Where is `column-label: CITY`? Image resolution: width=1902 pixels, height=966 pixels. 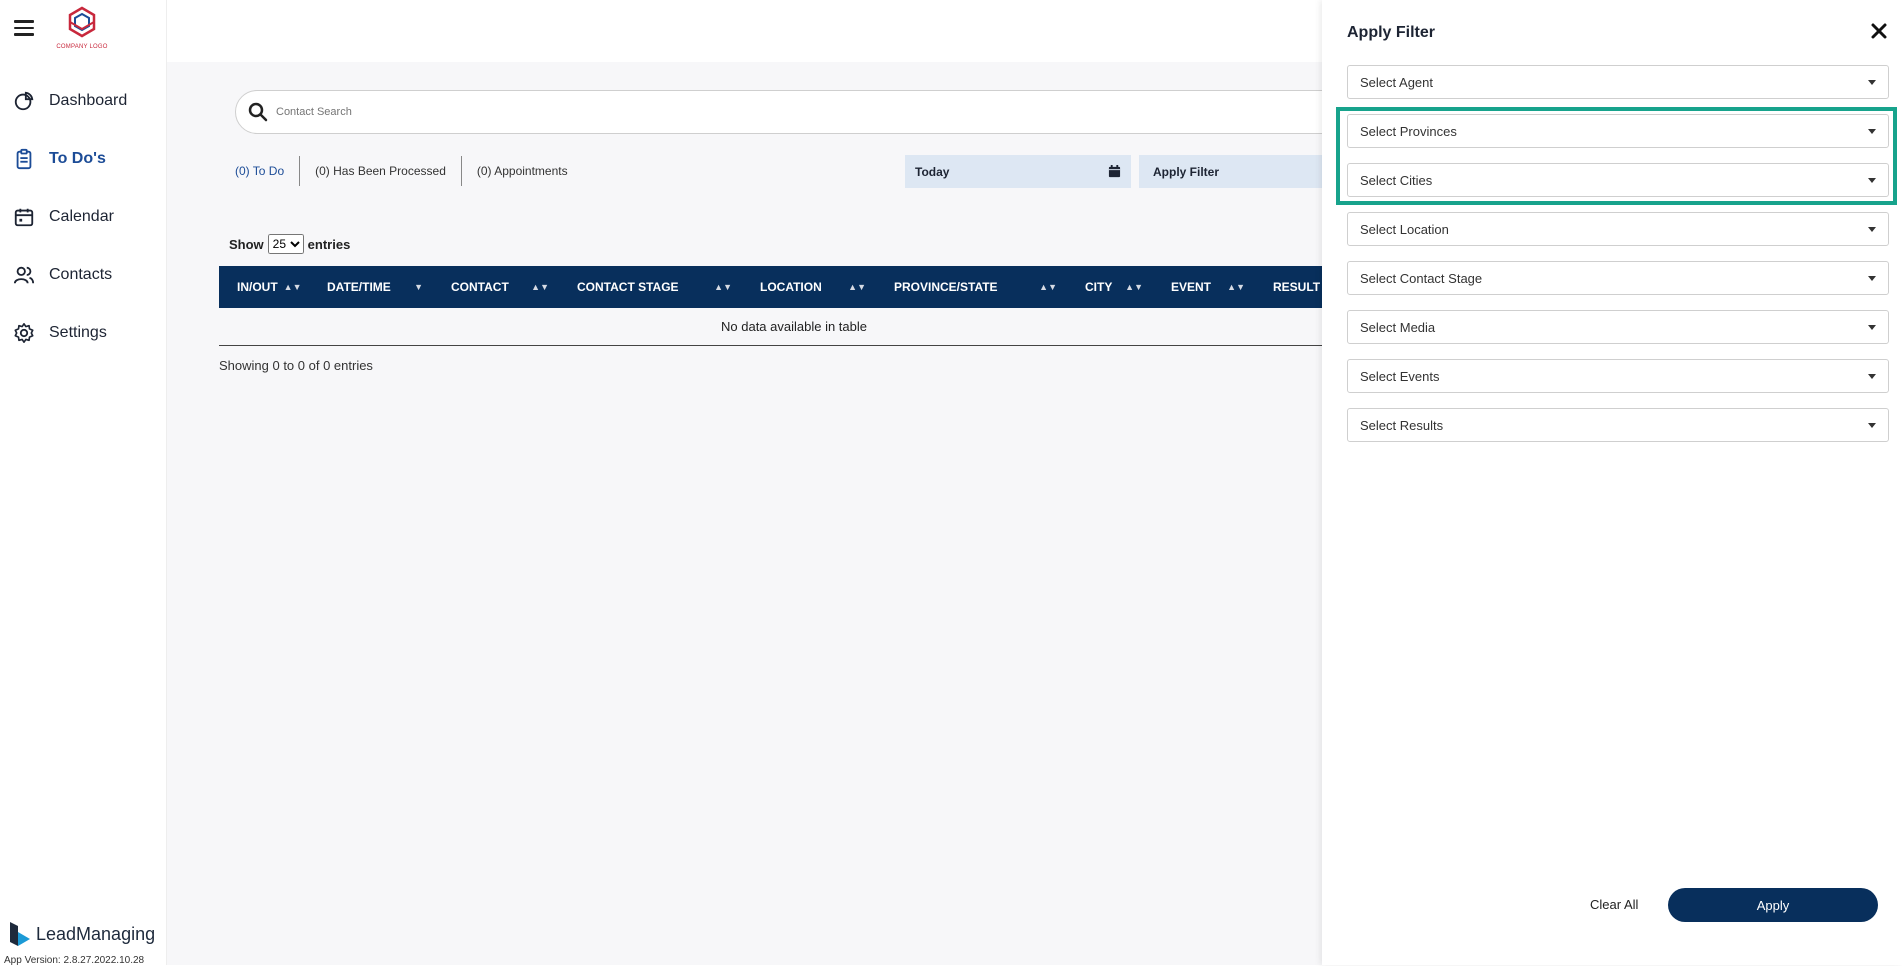 column-label: CITY is located at coordinates (1099, 287).